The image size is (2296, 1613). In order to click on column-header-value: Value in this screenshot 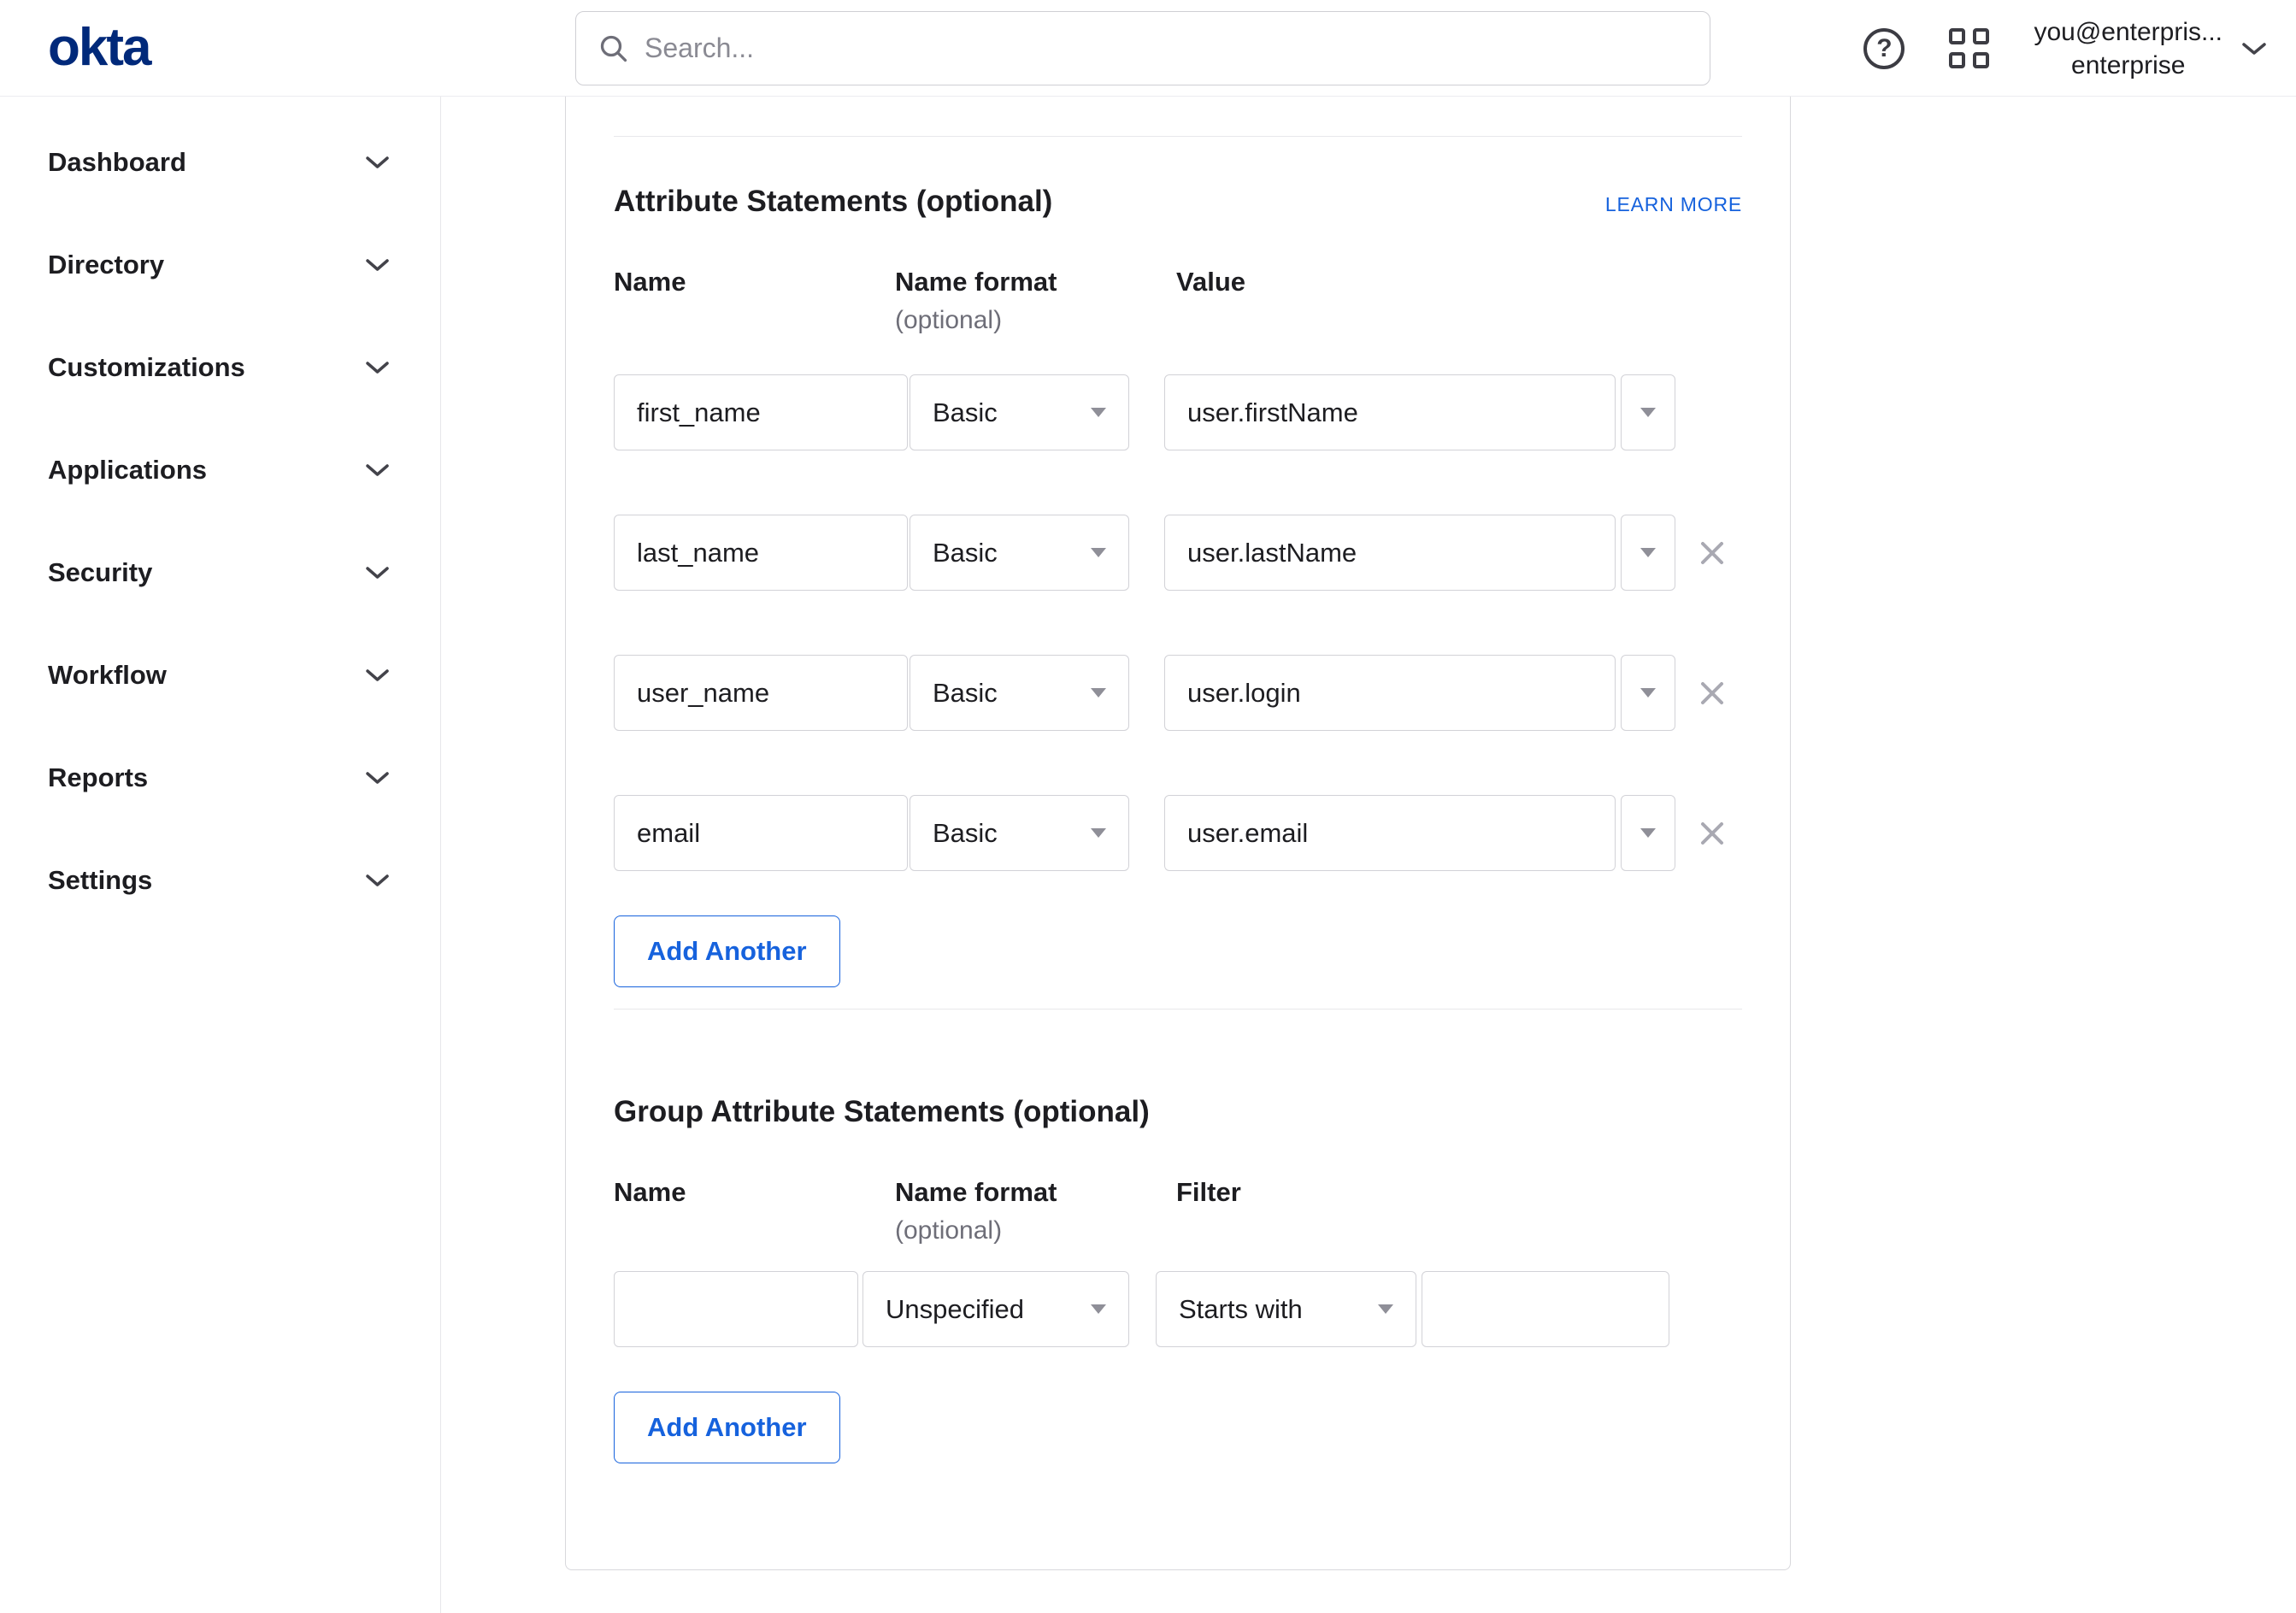, I will do `click(1210, 282)`.